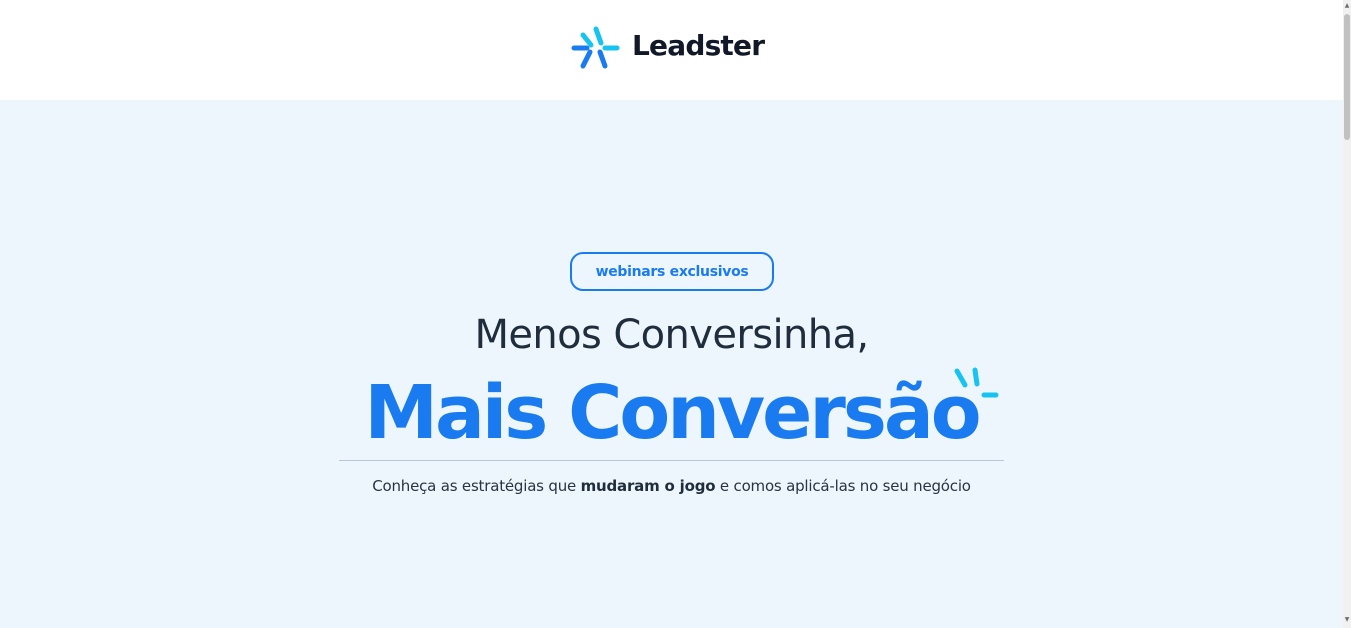 The image size is (1351, 628). I want to click on subtitle-text-after: e comos aplicá-las no seu negócio, so click(843, 486).